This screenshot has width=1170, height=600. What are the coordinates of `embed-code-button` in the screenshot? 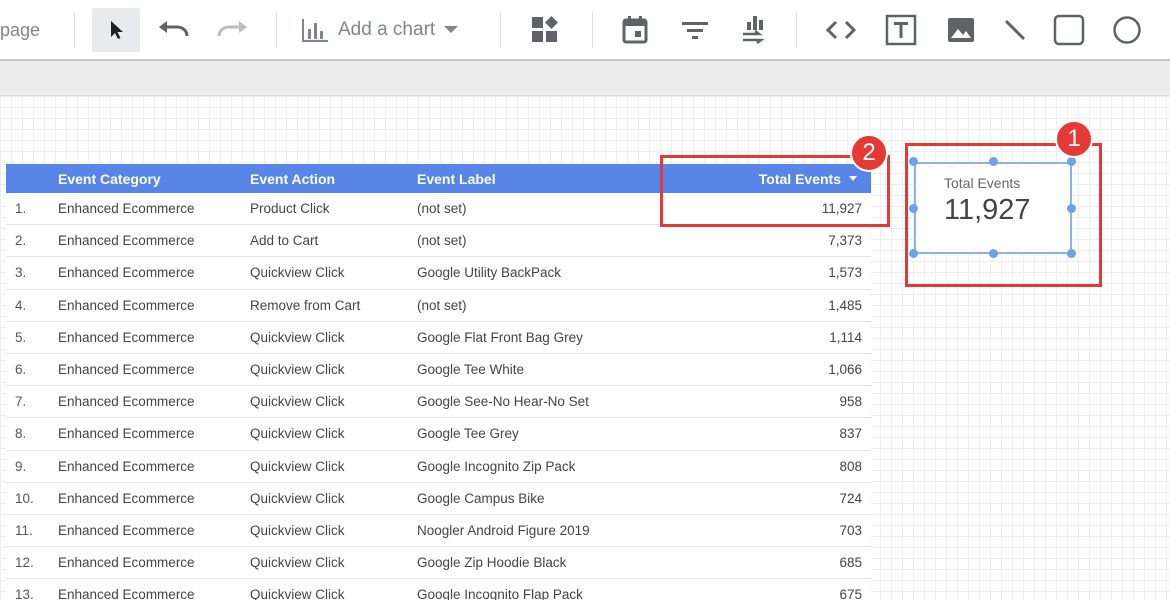 It's located at (841, 30).